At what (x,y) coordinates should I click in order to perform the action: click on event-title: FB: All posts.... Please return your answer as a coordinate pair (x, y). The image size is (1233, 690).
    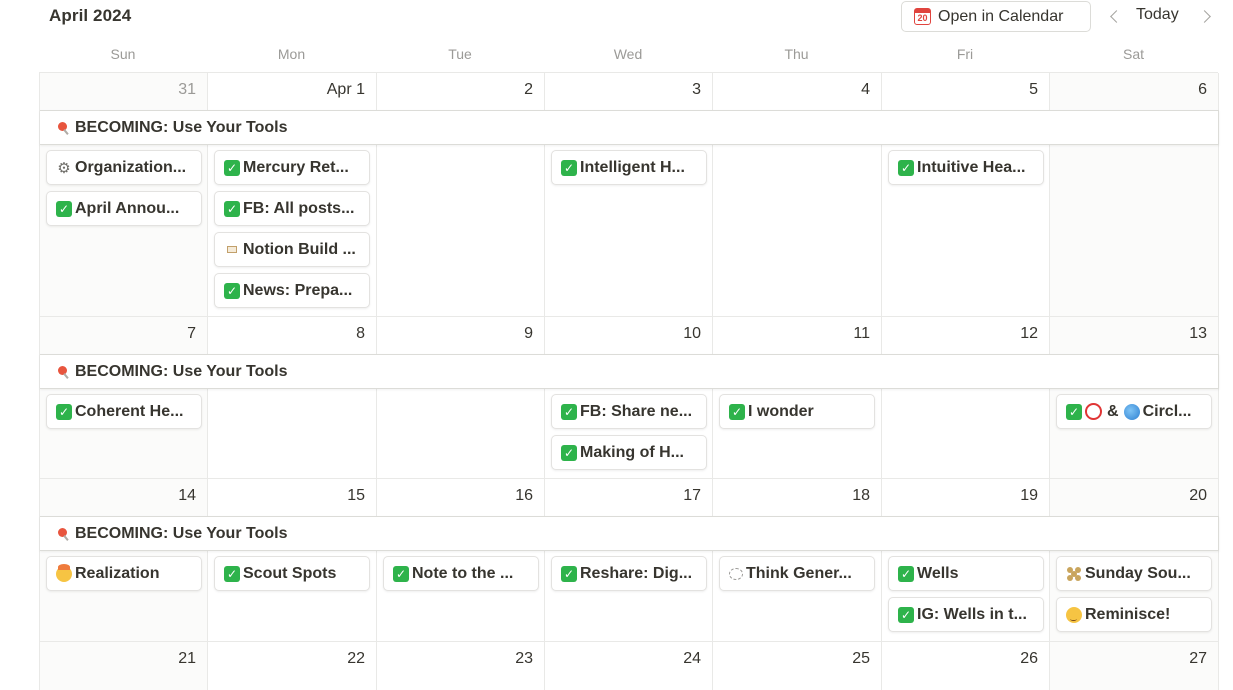
    Looking at the image, I should click on (299, 208).